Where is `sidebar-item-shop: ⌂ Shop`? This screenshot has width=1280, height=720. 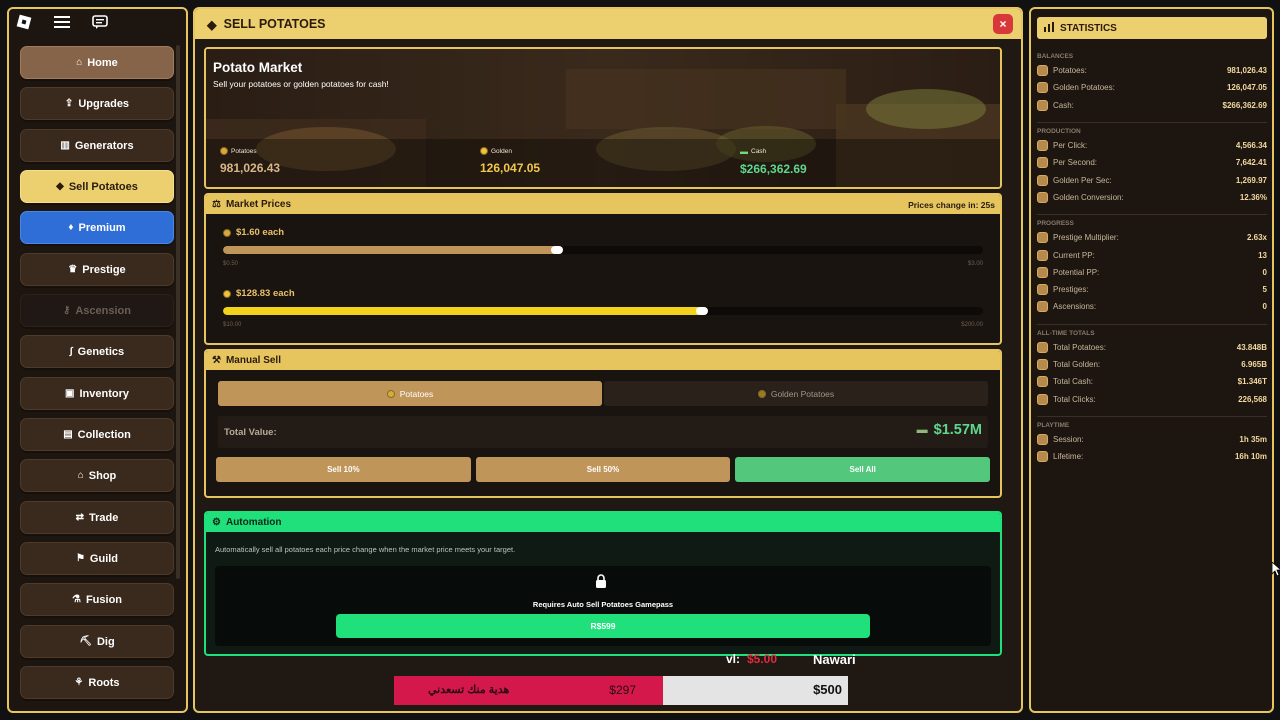
sidebar-item-shop: ⌂ Shop is located at coordinates (97, 475).